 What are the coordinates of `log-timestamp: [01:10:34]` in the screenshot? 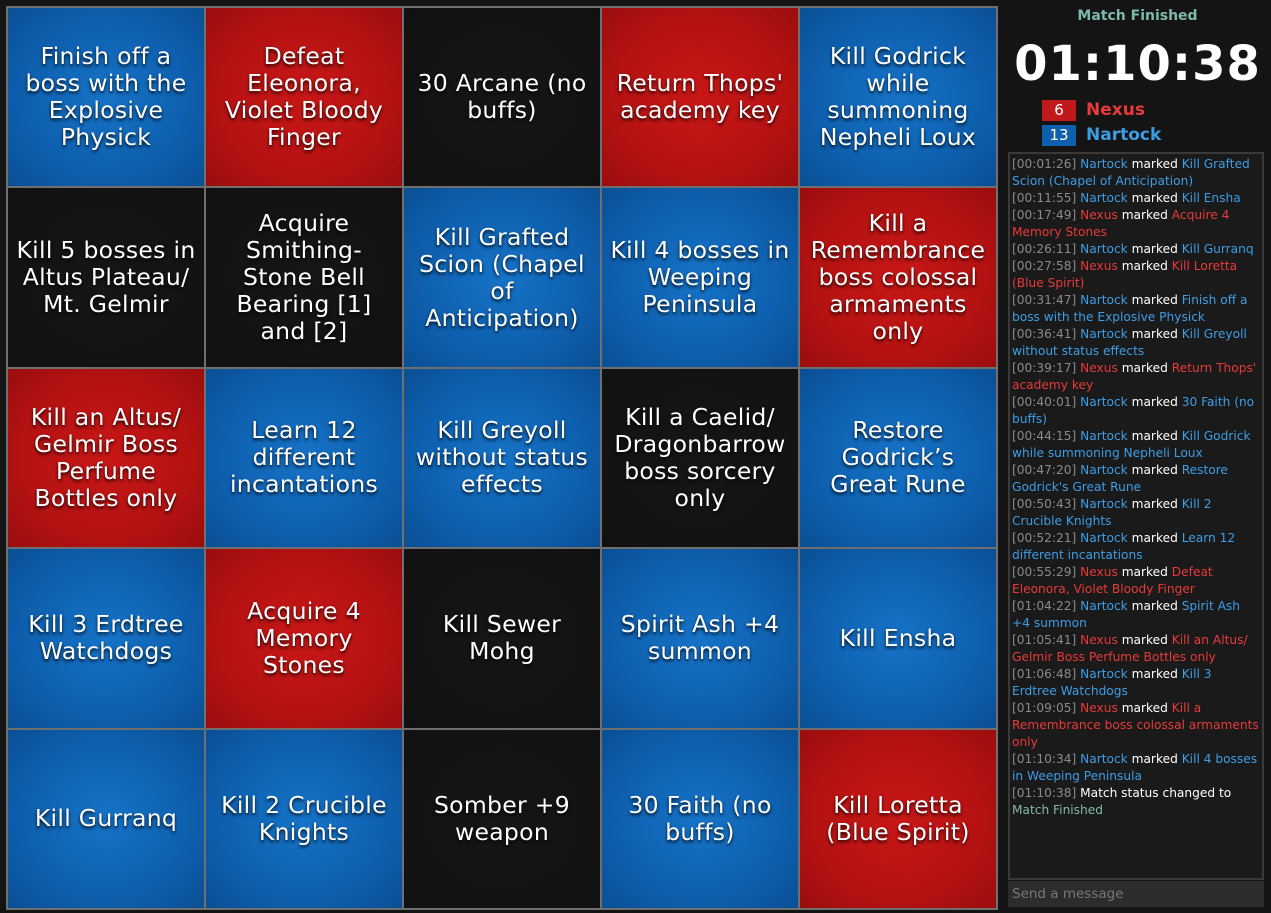 It's located at (1044, 759).